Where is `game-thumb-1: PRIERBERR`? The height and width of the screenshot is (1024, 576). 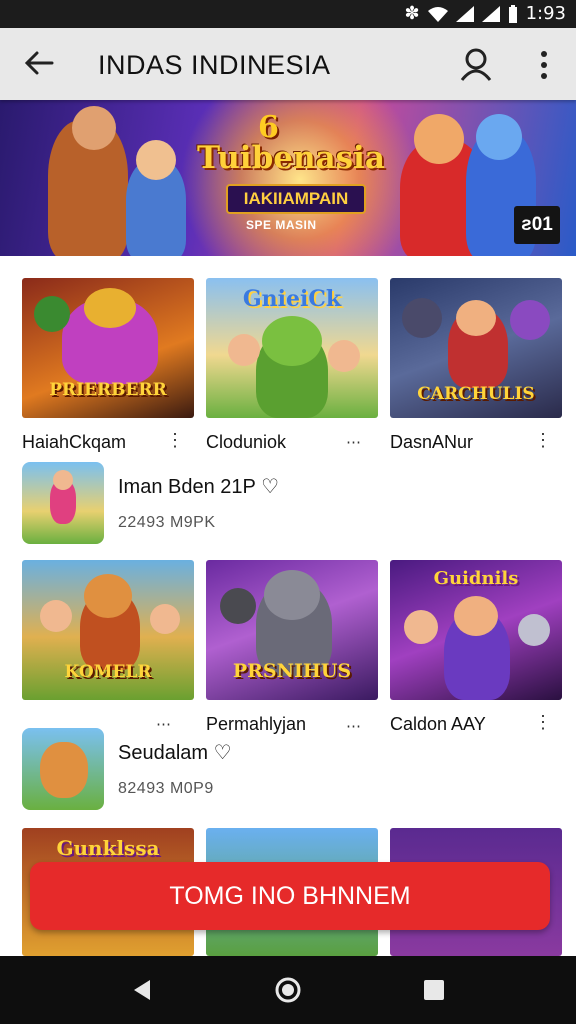
game-thumb-1: PRIERBERR is located at coordinates (108, 348).